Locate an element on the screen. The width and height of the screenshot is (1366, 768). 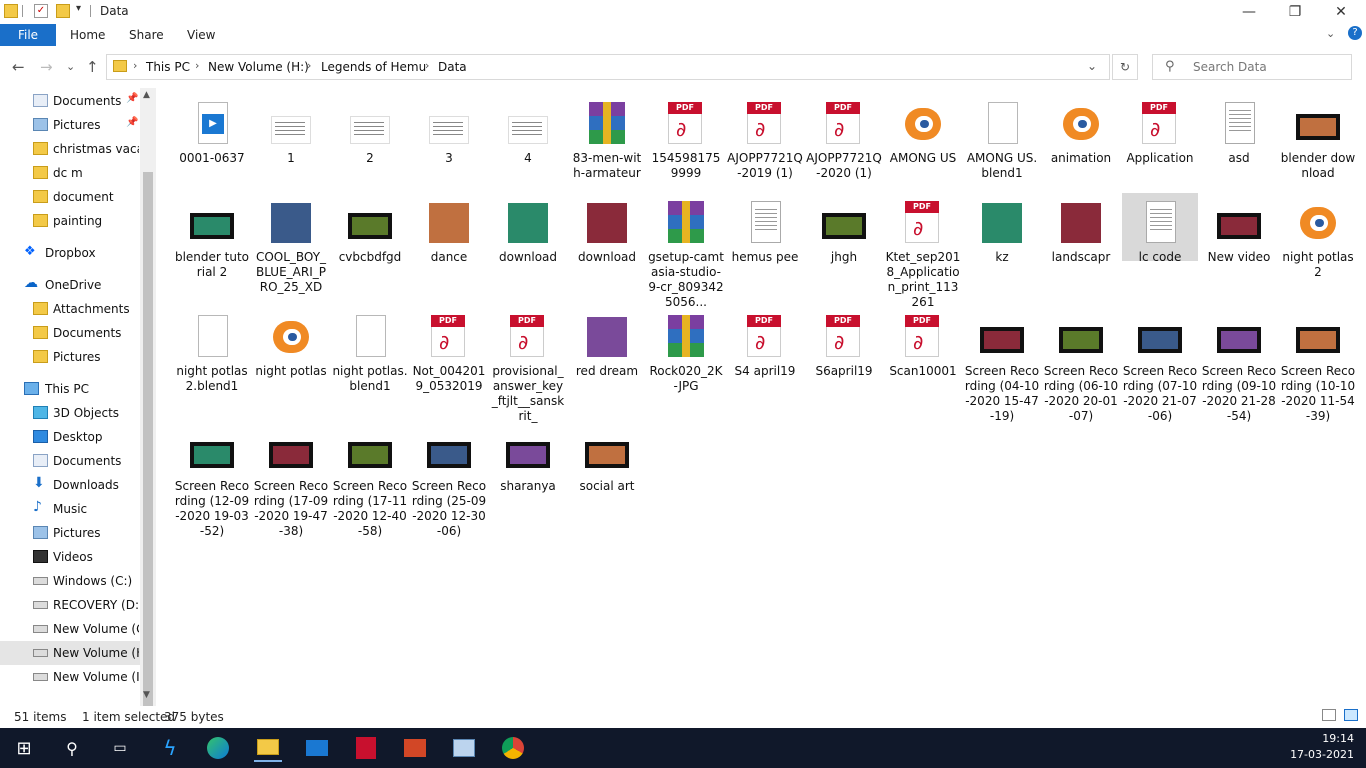
task-view-icon: ▭ is located at coordinates (120, 748).